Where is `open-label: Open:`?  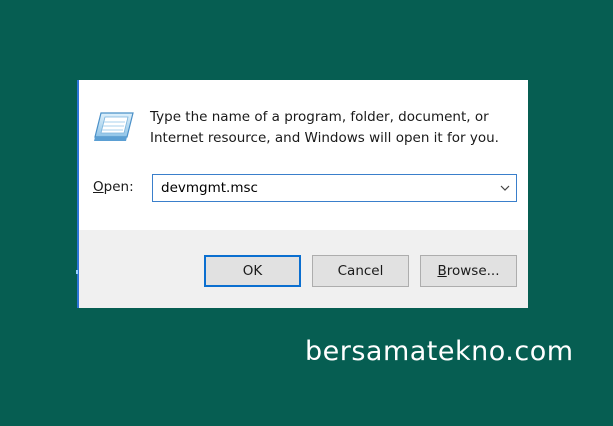 open-label: Open: is located at coordinates (113, 187).